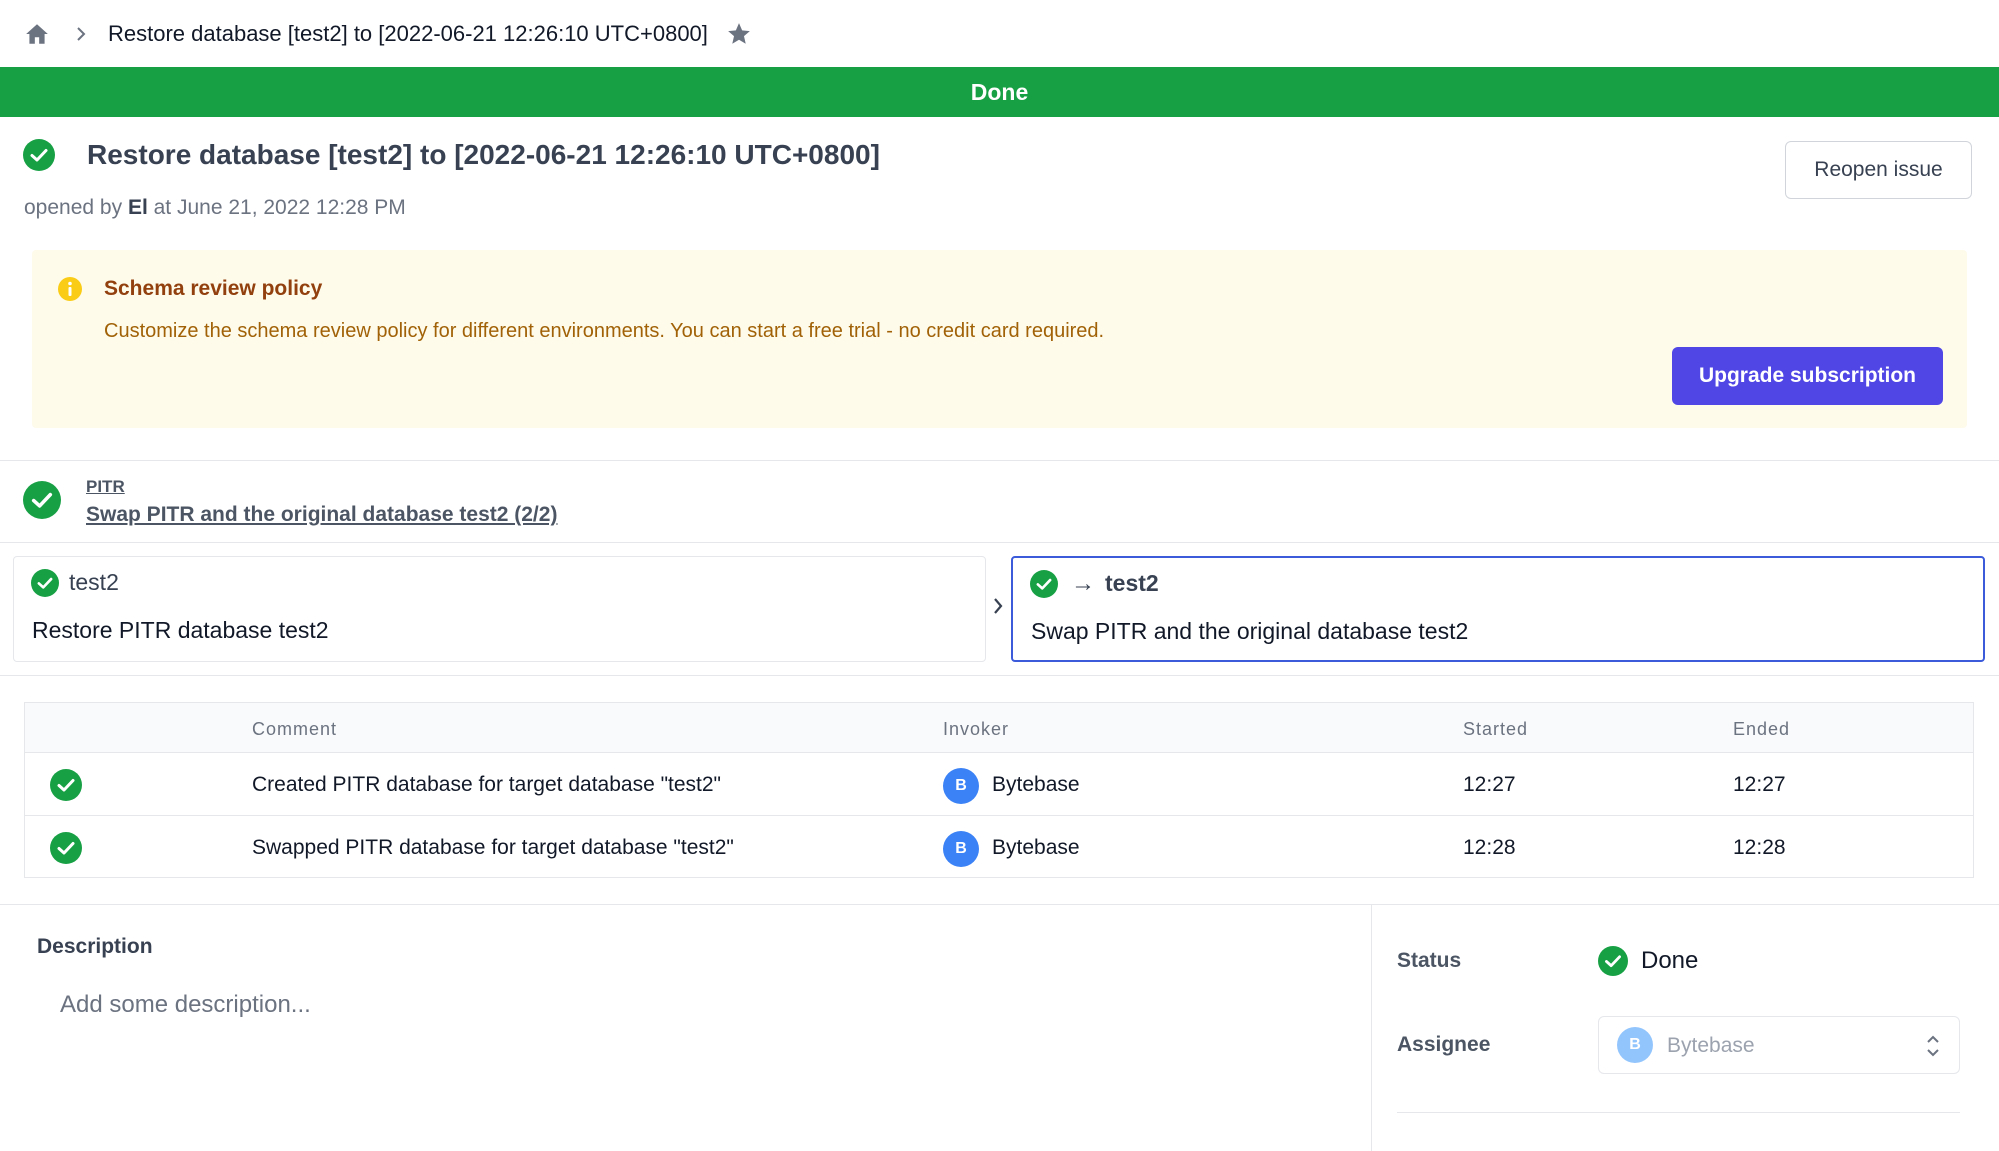 Image resolution: width=1999 pixels, height=1151 pixels. Describe the element at coordinates (95, 946) in the screenshot. I see `description-label: Description` at that location.